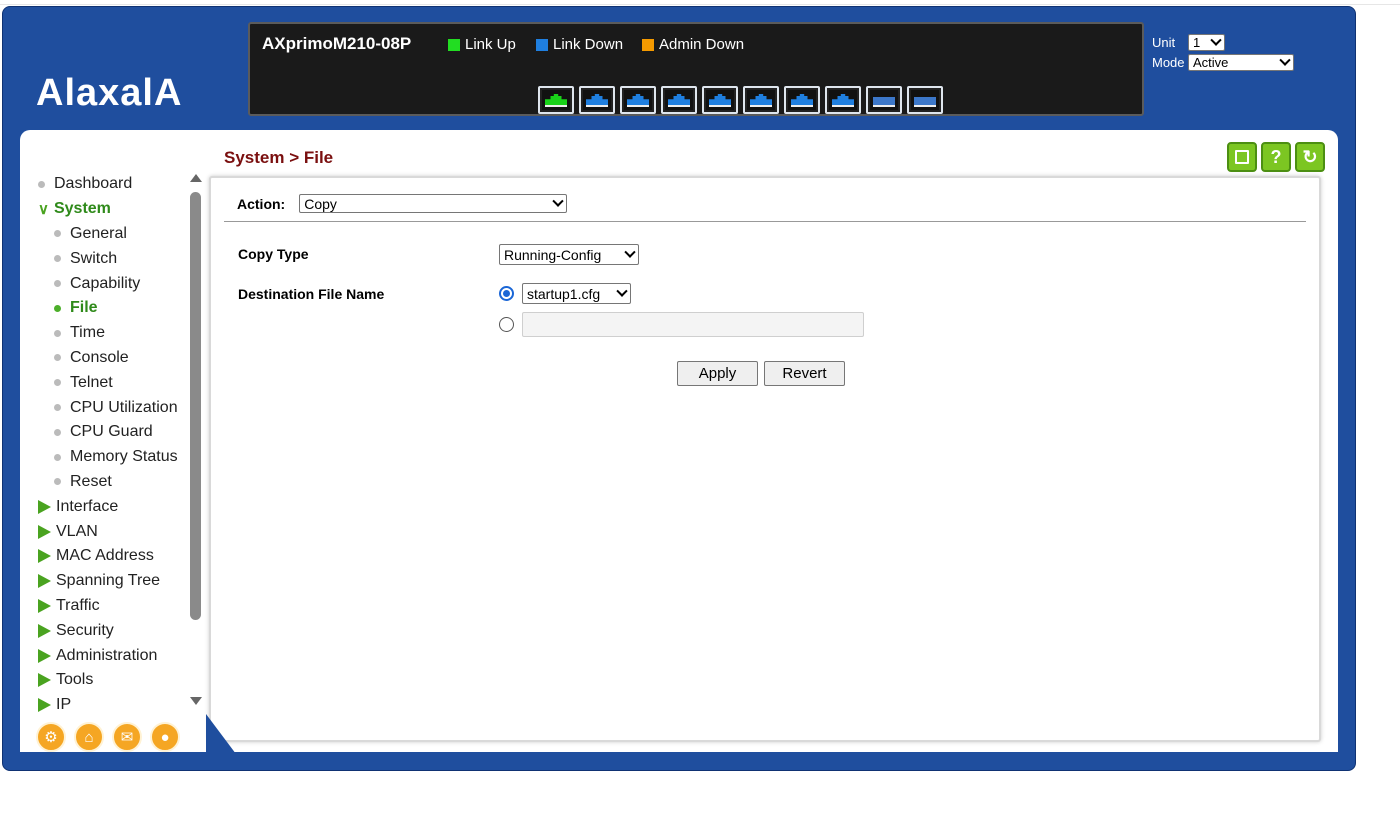 The width and height of the screenshot is (1400, 837). I want to click on port-4-icon, so click(679, 100).